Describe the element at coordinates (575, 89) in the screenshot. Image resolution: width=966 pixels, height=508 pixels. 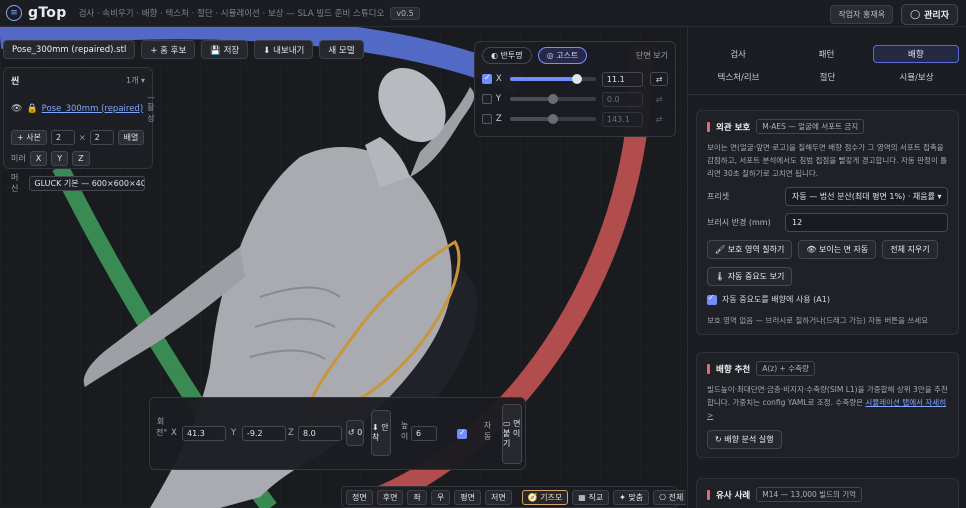
I see `cross-section-panel: ◐ 반투명 ◎ 고스트 단면 보기 X 11.1 ⇄ Y 0.0 ⇄ Z 143.1 ⇄` at that location.